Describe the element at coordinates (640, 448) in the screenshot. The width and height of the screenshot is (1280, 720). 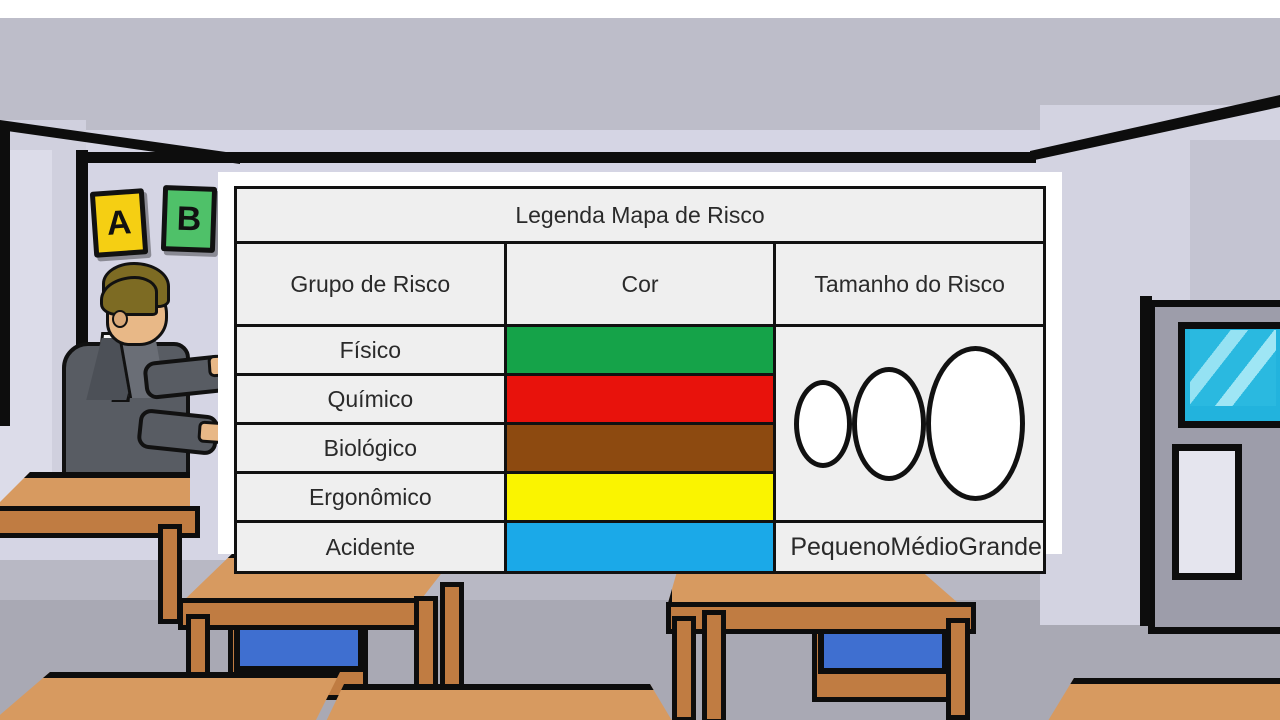
I see `risk-color-biologico` at that location.